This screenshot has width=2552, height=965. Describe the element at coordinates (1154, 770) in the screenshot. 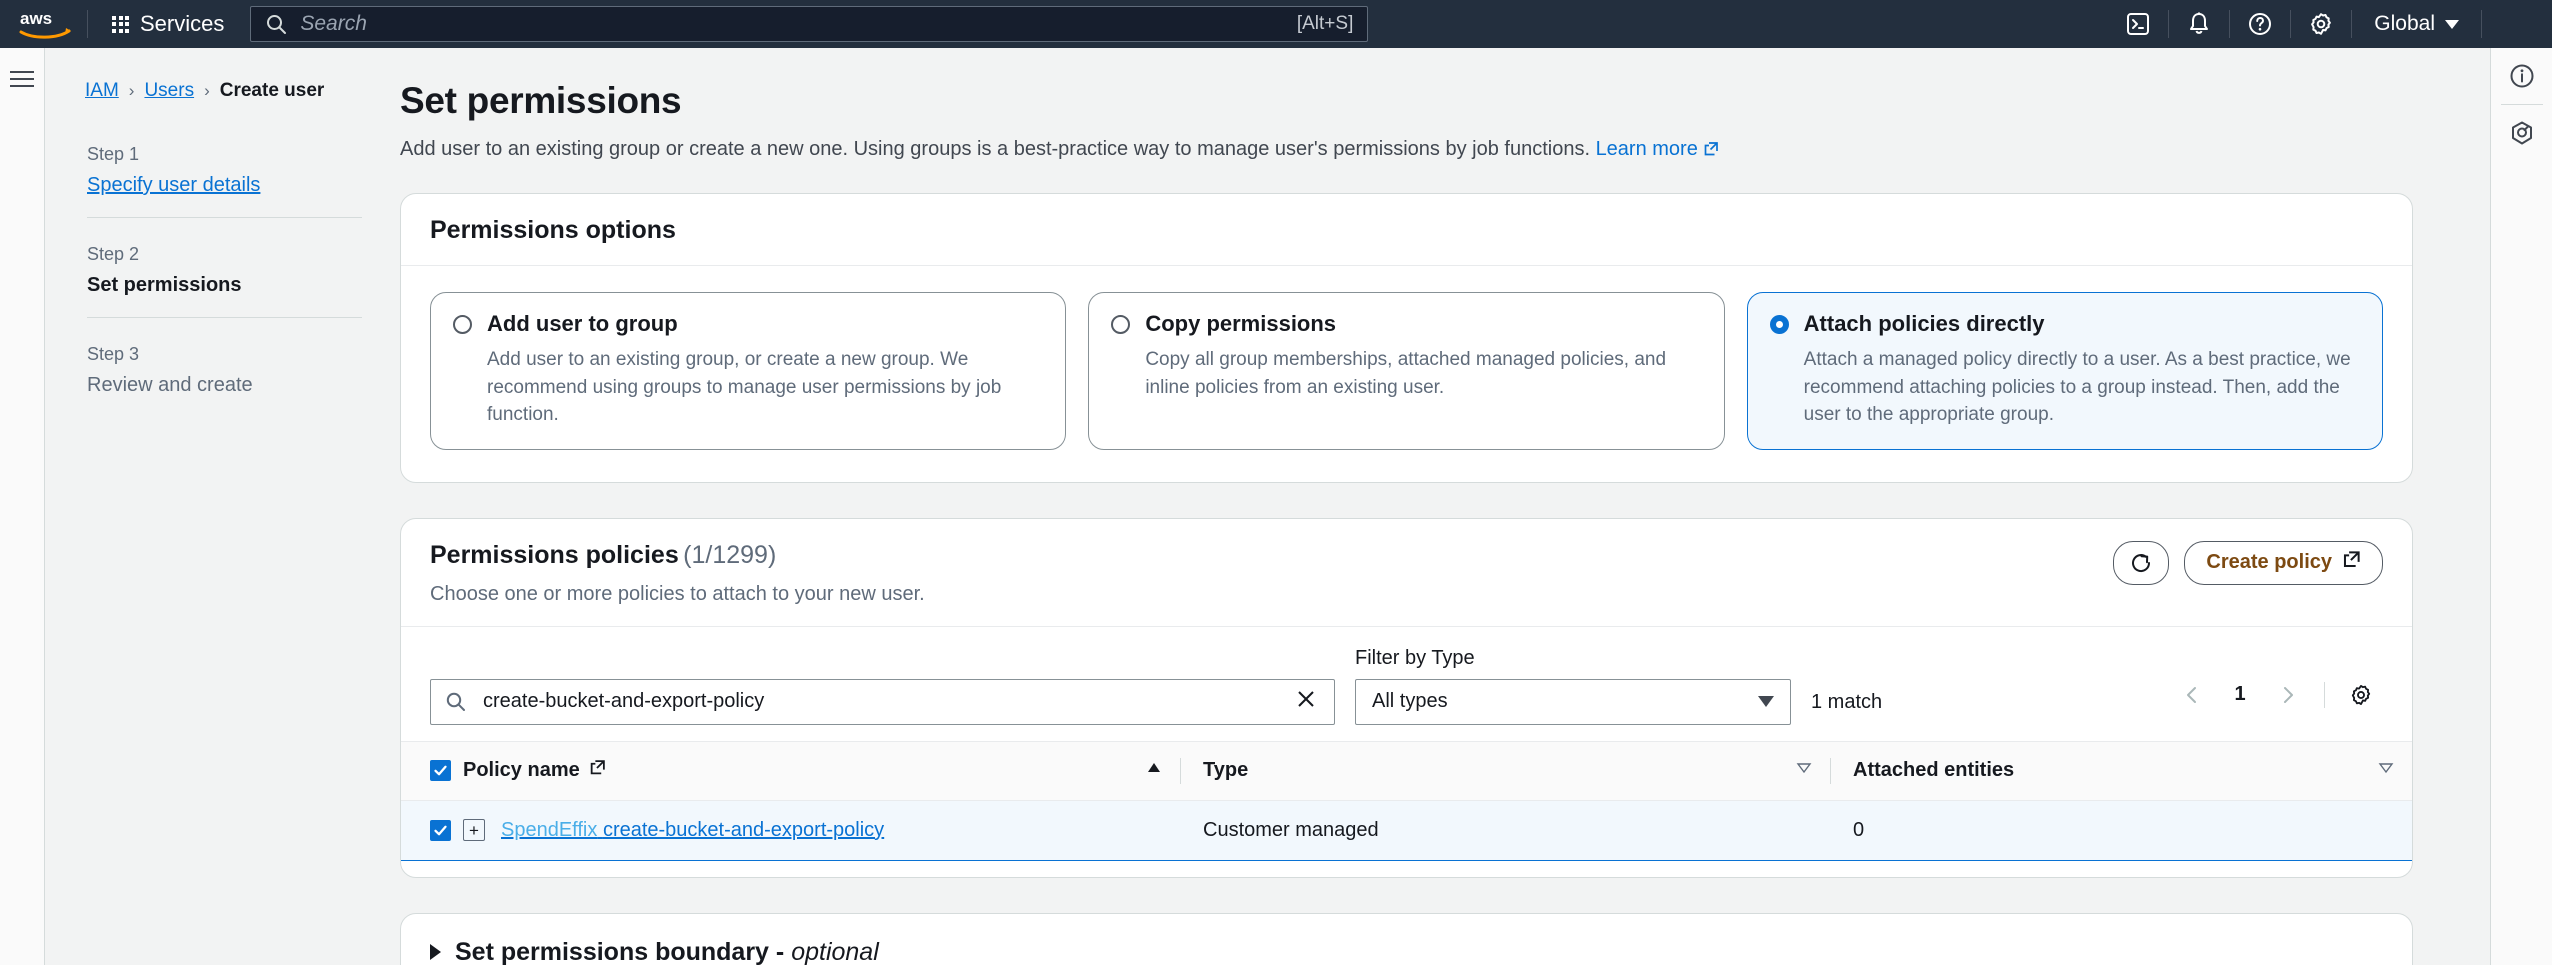

I see `sort-ascending-icon` at that location.